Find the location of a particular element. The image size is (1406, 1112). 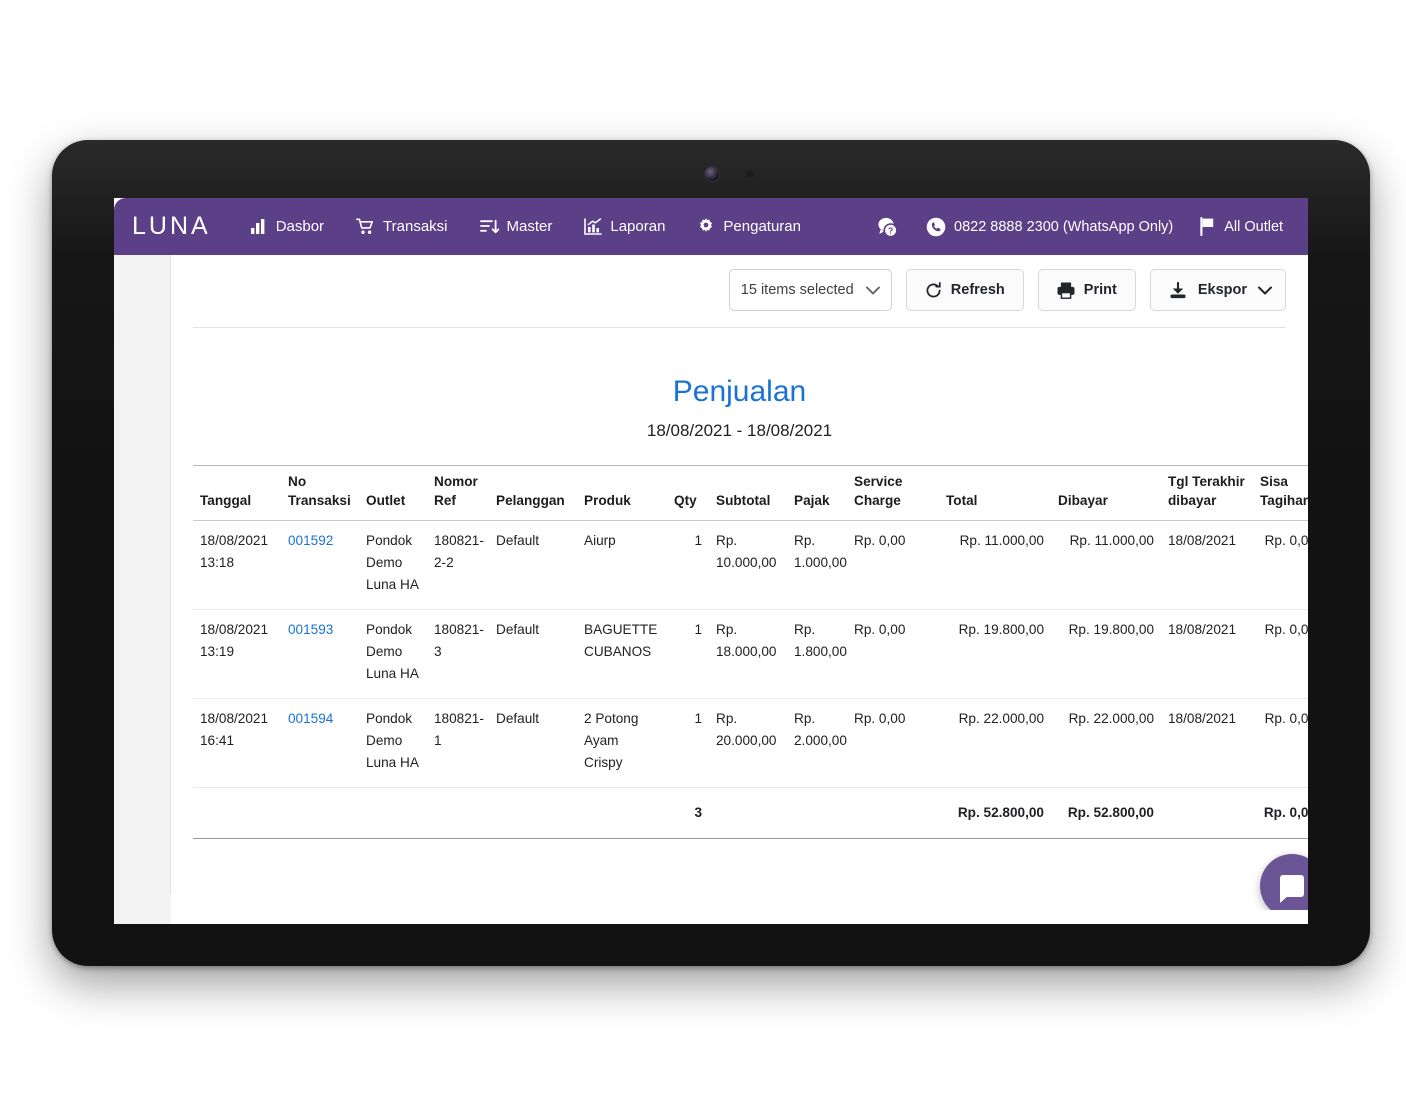

screen-bottom-edge is located at coordinates (768, 917).